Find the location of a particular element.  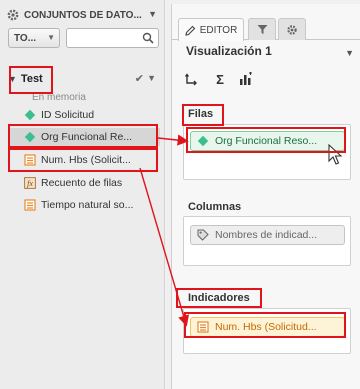

dataset-tree-root: ▼ Test ✔ ▼ is located at coordinates (83, 79).